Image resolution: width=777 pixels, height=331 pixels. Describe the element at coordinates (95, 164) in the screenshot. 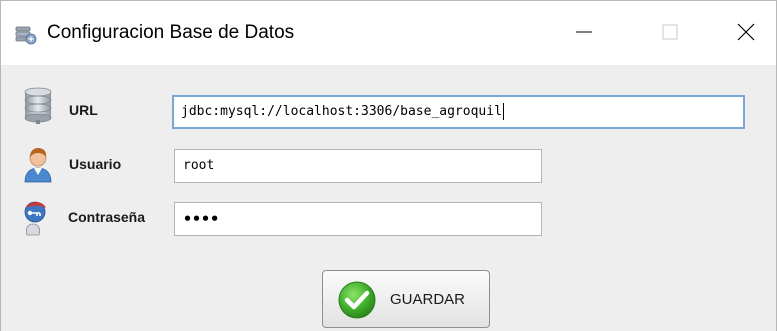

I see `usuario-label: Usuario` at that location.